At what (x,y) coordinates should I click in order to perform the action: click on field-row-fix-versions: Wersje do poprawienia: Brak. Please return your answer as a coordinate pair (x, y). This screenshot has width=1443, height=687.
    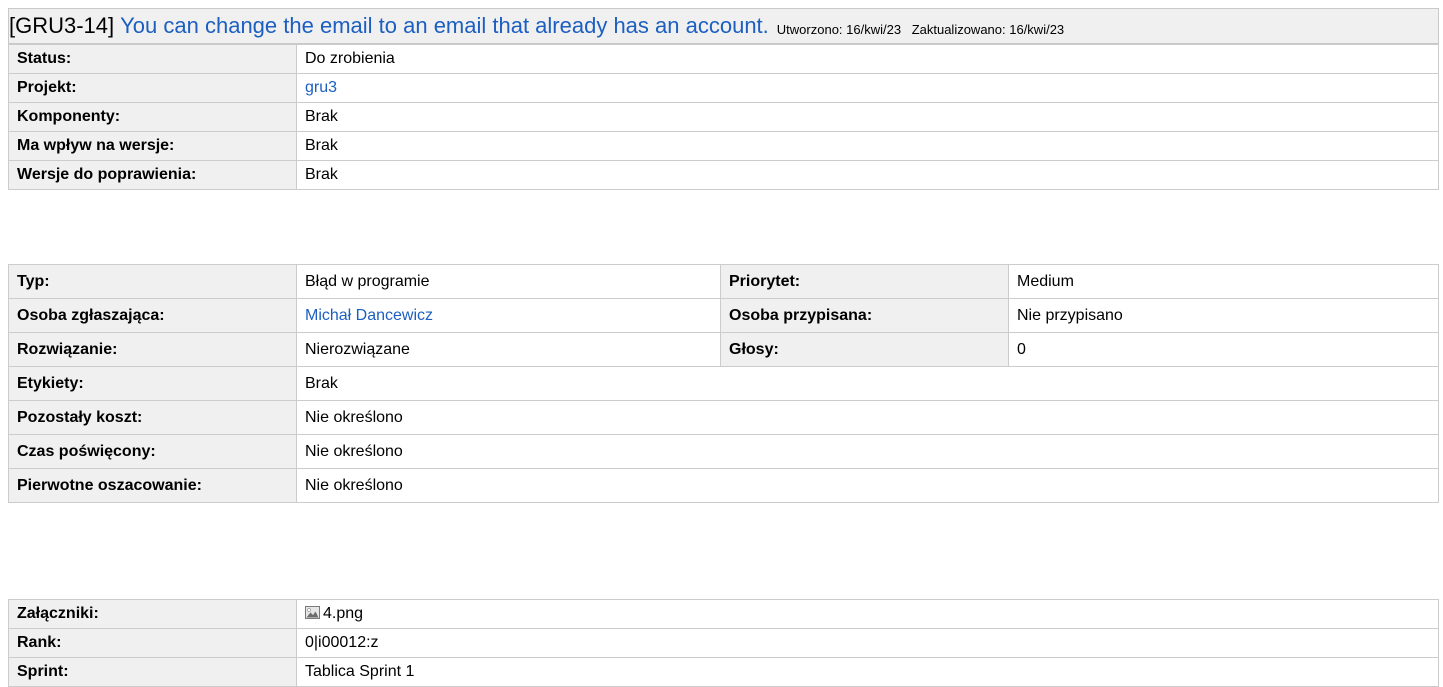
    Looking at the image, I should click on (723, 175).